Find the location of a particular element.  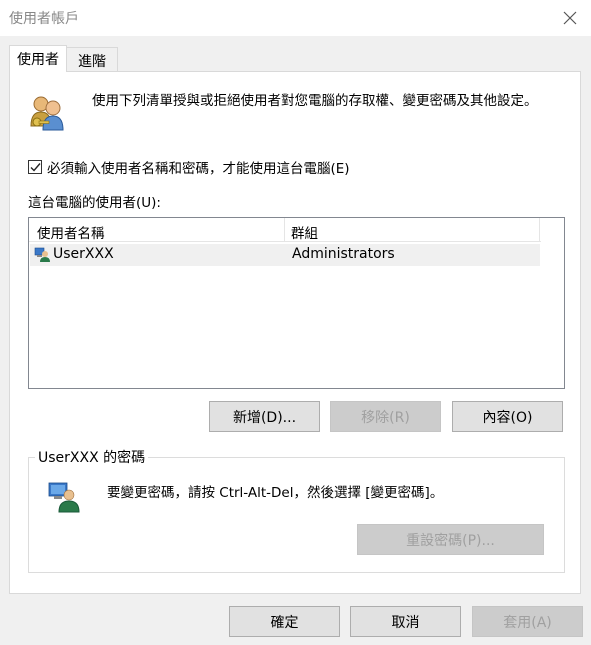

apply-button: 套用(A) is located at coordinates (527, 621).